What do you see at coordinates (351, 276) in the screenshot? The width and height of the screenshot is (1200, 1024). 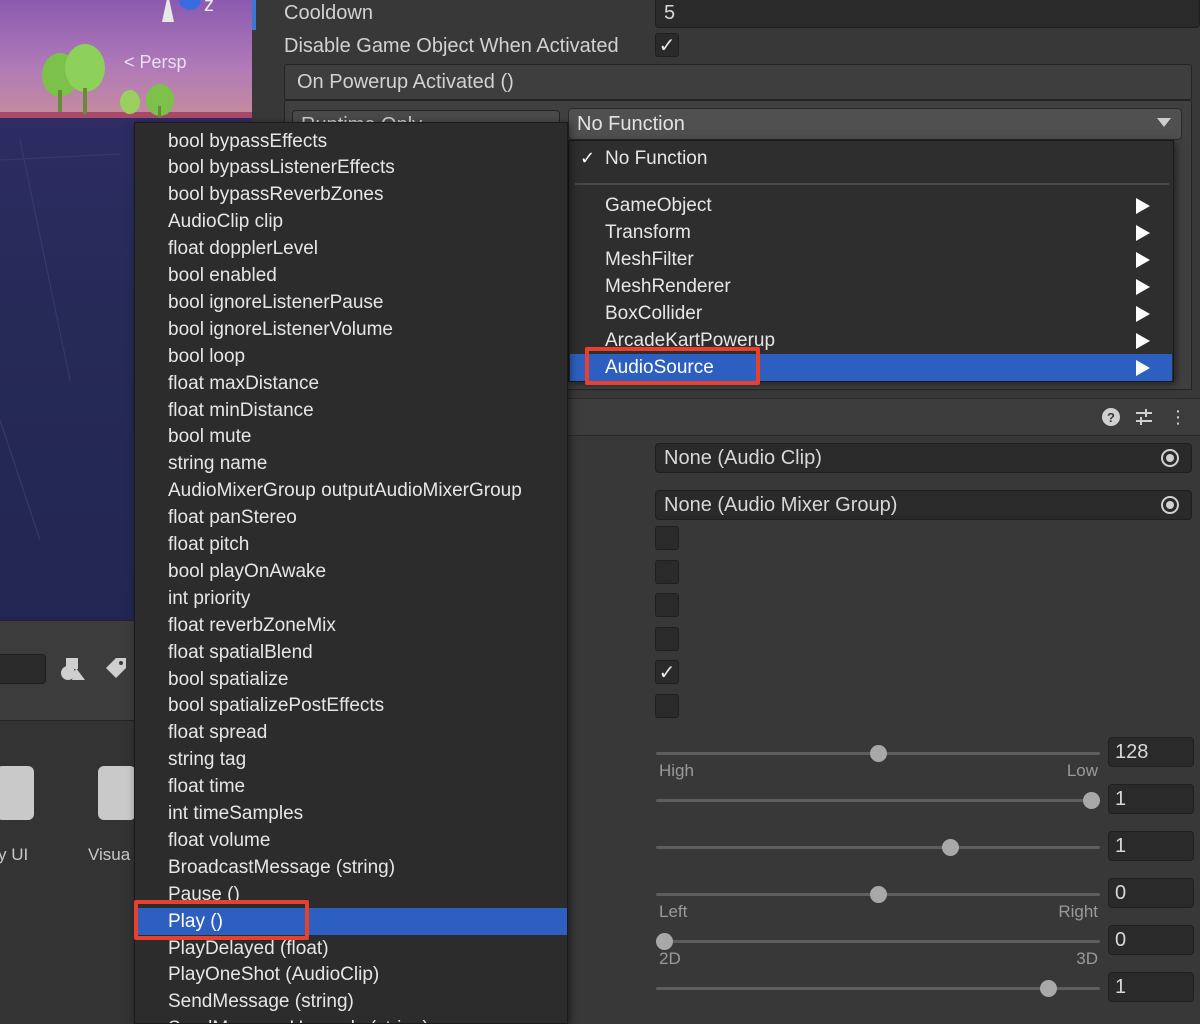 I see `member-menu-item: bool enabled` at bounding box center [351, 276].